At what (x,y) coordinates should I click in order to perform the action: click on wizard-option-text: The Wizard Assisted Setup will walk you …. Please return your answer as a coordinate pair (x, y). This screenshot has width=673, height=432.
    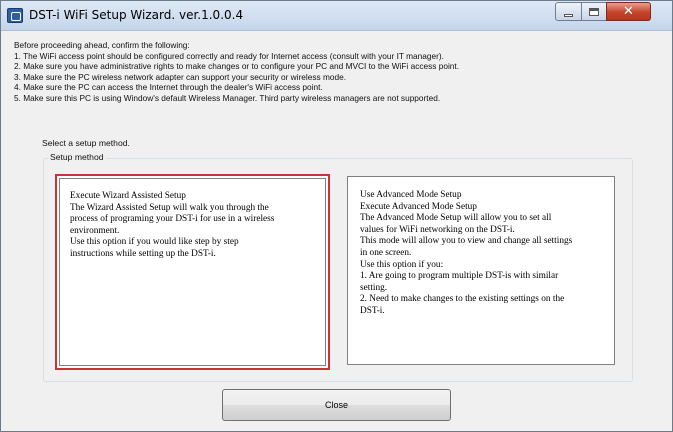
    Looking at the image, I should click on (169, 207).